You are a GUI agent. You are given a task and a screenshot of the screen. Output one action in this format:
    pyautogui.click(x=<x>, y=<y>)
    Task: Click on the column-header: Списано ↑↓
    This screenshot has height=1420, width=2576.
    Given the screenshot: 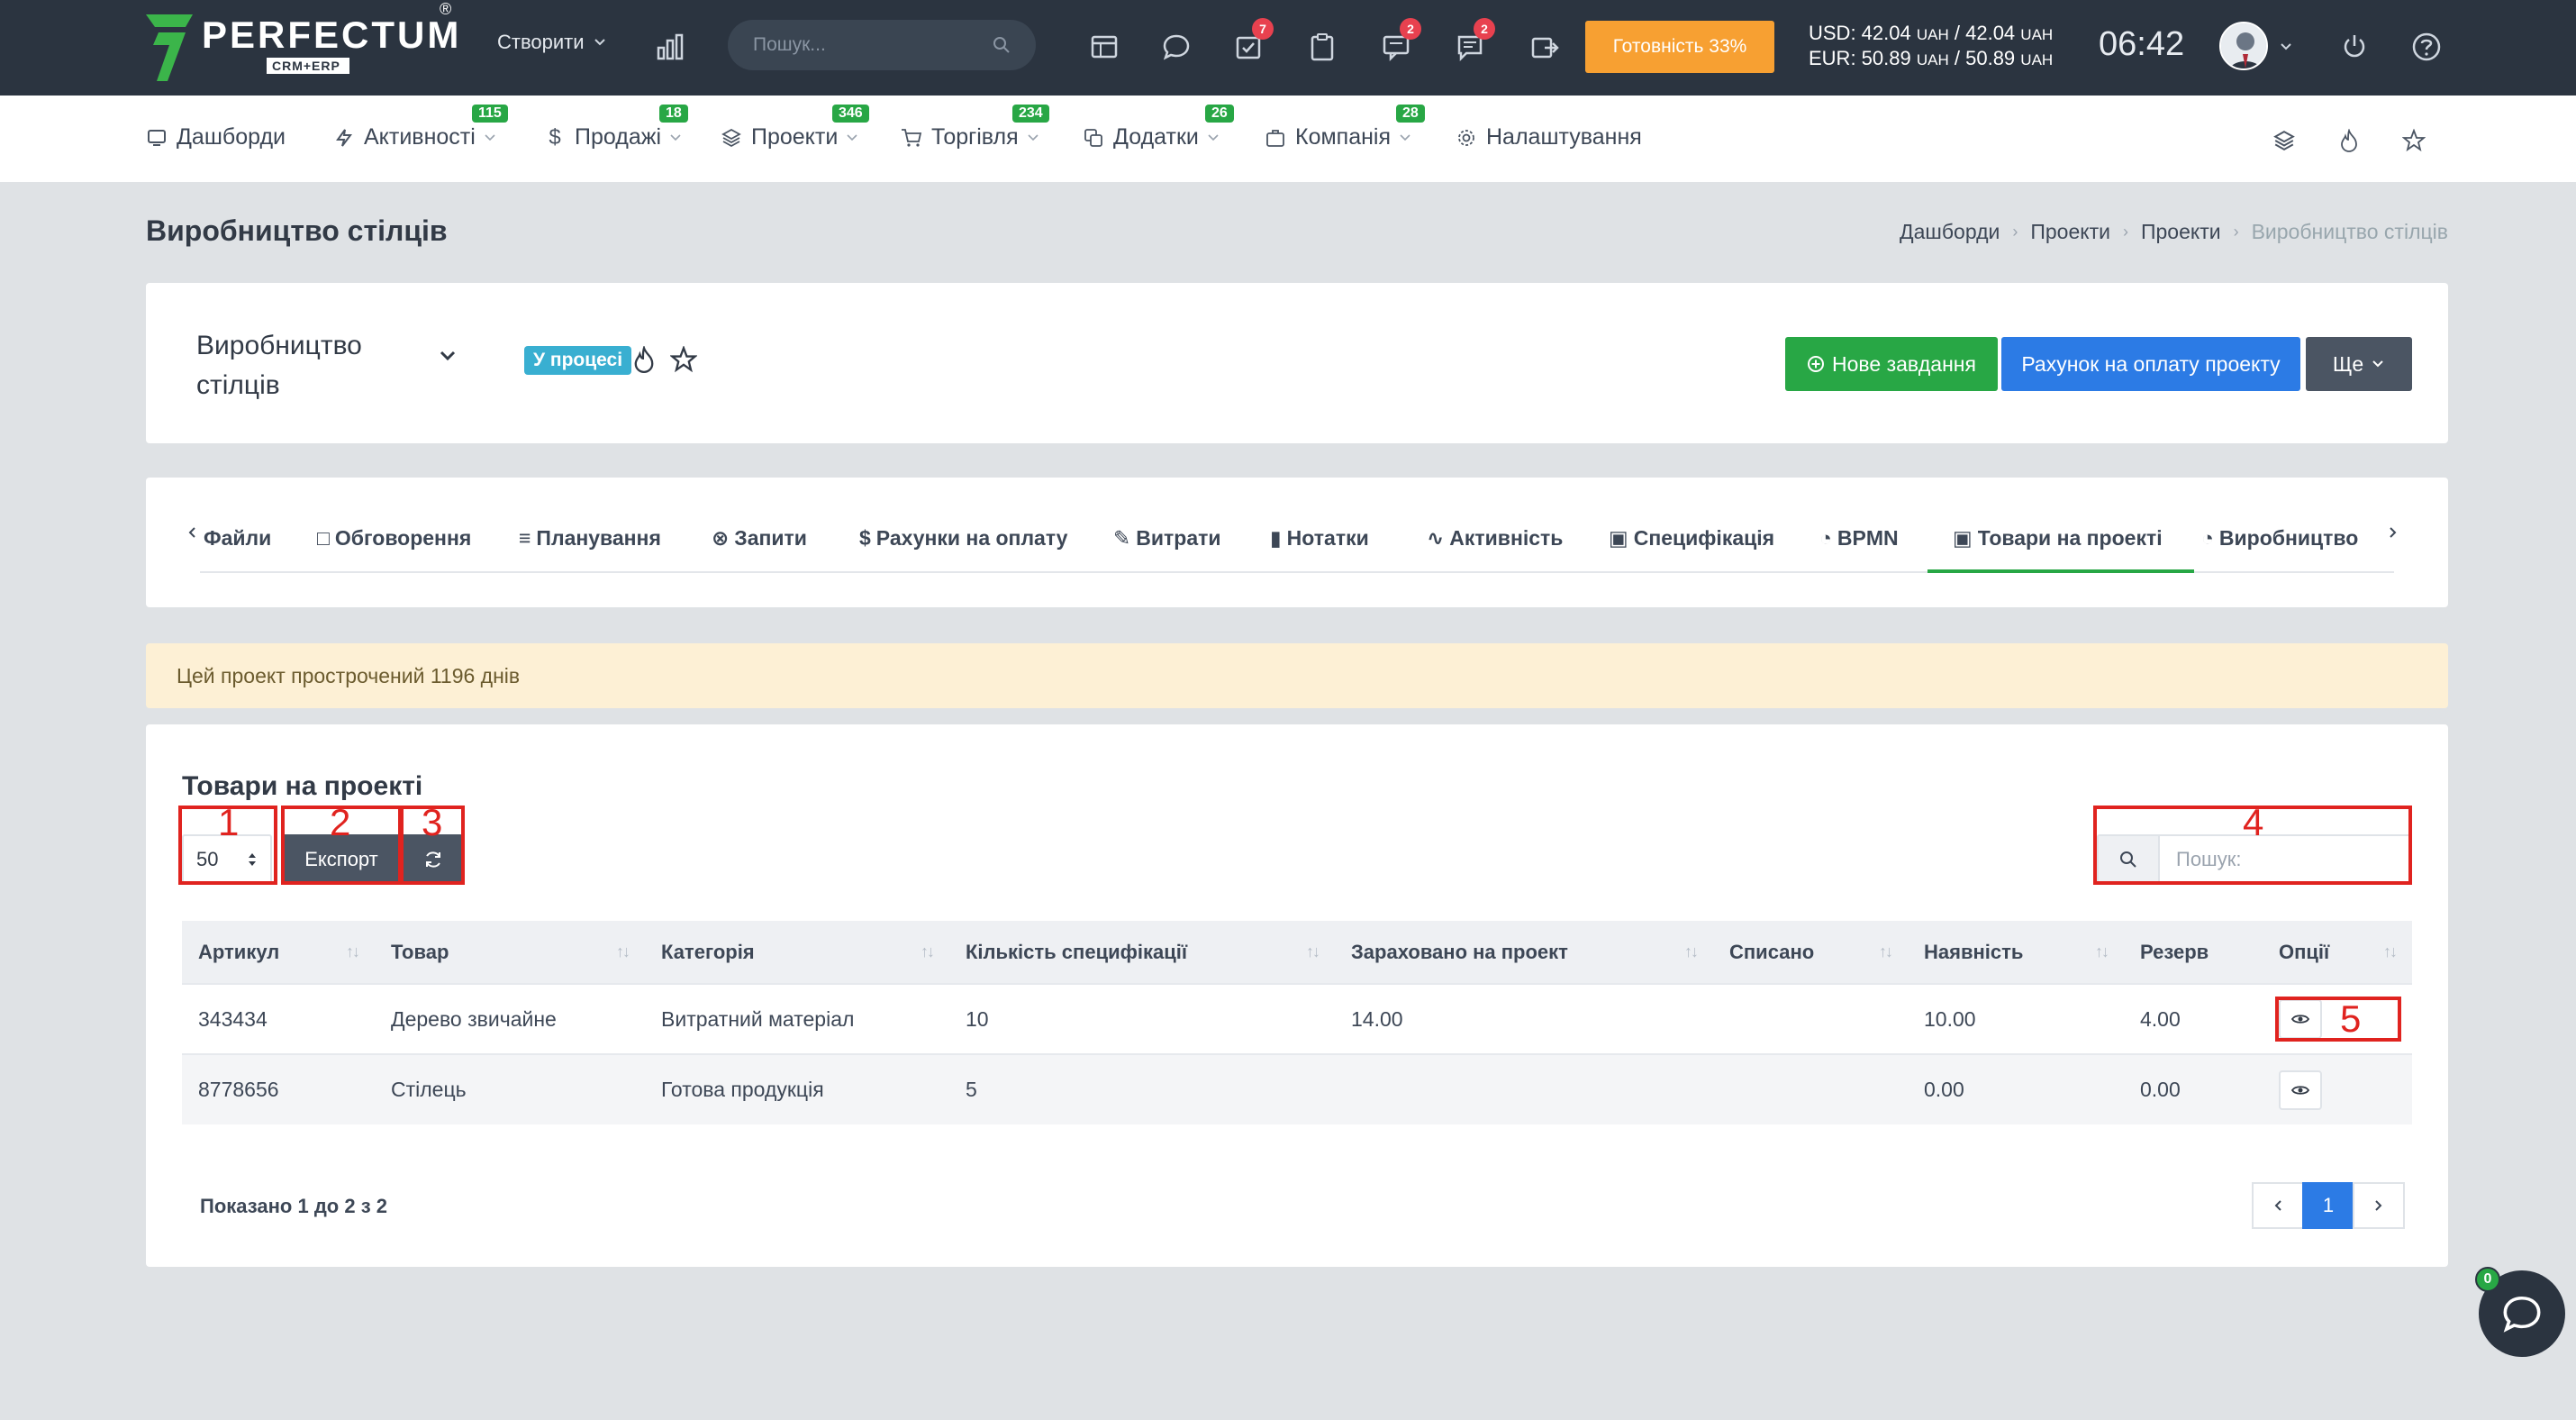 What is the action you would take?
    pyautogui.click(x=1810, y=952)
    